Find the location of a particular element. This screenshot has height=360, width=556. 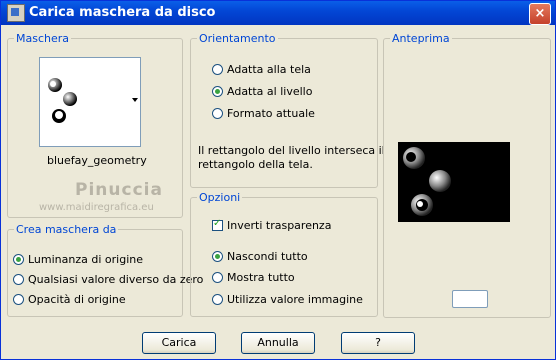

orientation-description-1: Il rettangolo del livello interseca il is located at coordinates (291, 150).